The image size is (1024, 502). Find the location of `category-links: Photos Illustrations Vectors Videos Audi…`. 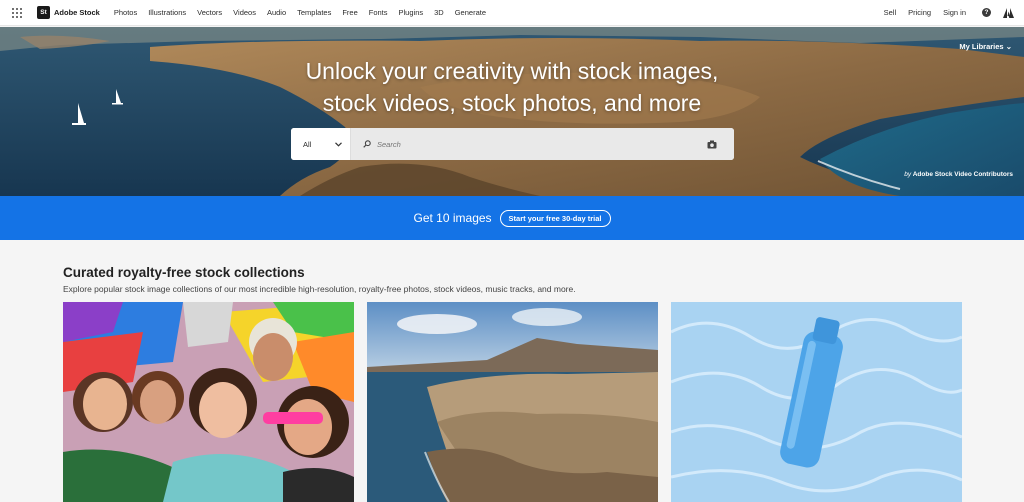

category-links: Photos Illustrations Vectors Videos Audi… is located at coordinates (305, 12).